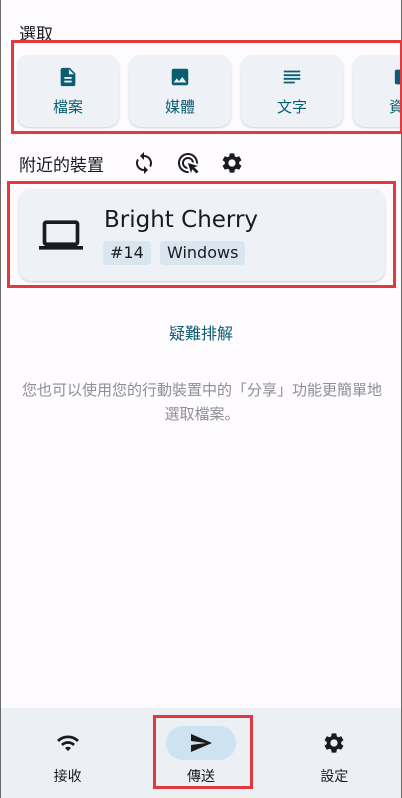  I want to click on device-os-badge: Windows, so click(203, 253).